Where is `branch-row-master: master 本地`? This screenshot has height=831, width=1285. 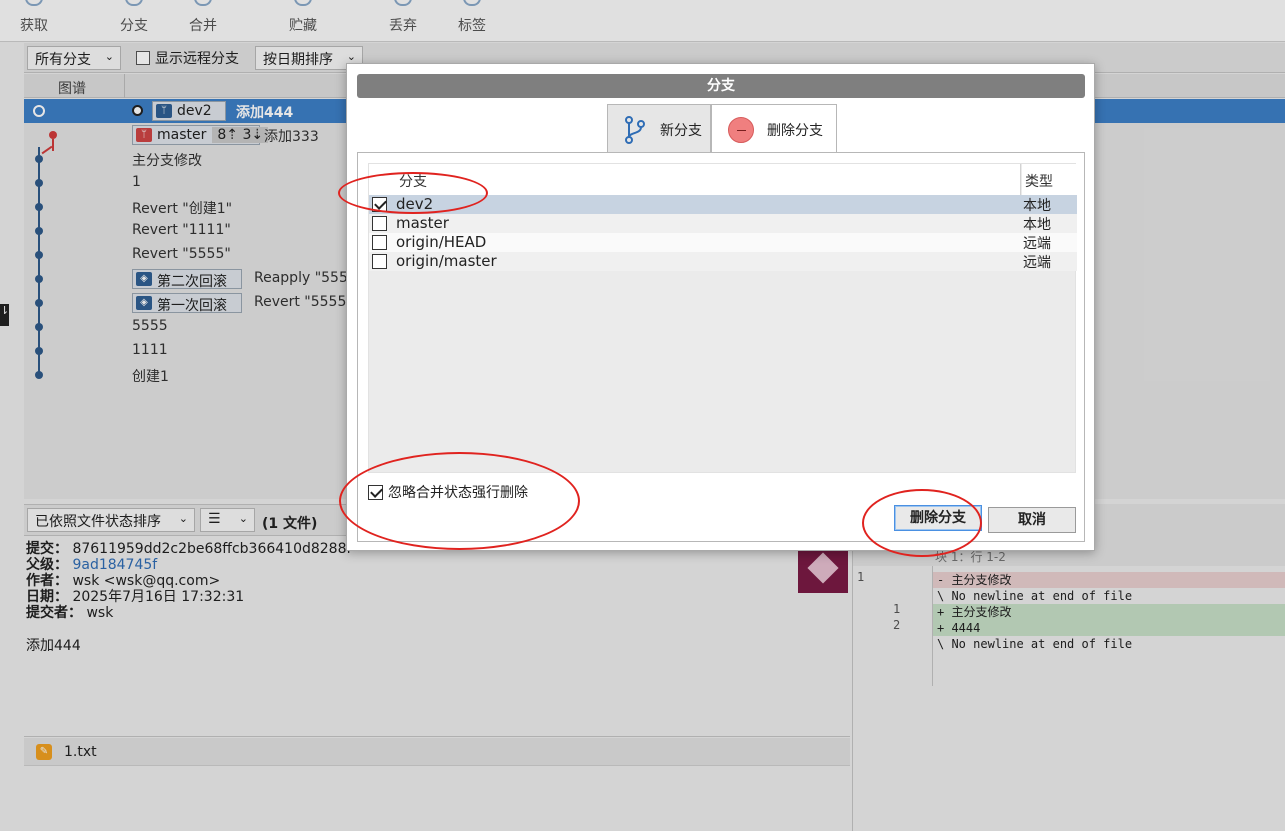 branch-row-master: master 本地 is located at coordinates (723, 223).